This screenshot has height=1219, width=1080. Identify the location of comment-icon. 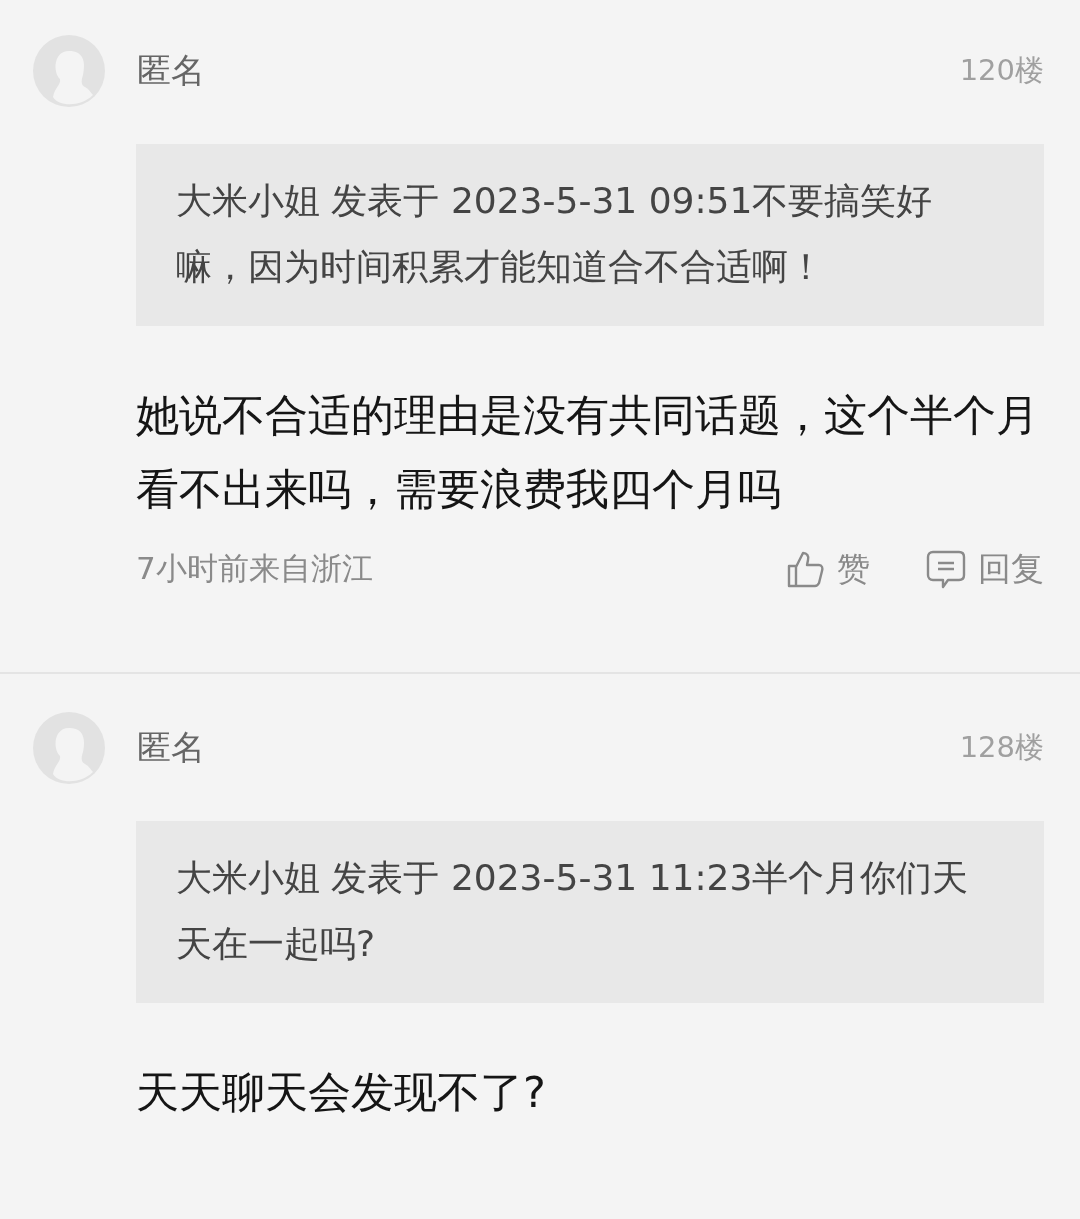
(946, 569).